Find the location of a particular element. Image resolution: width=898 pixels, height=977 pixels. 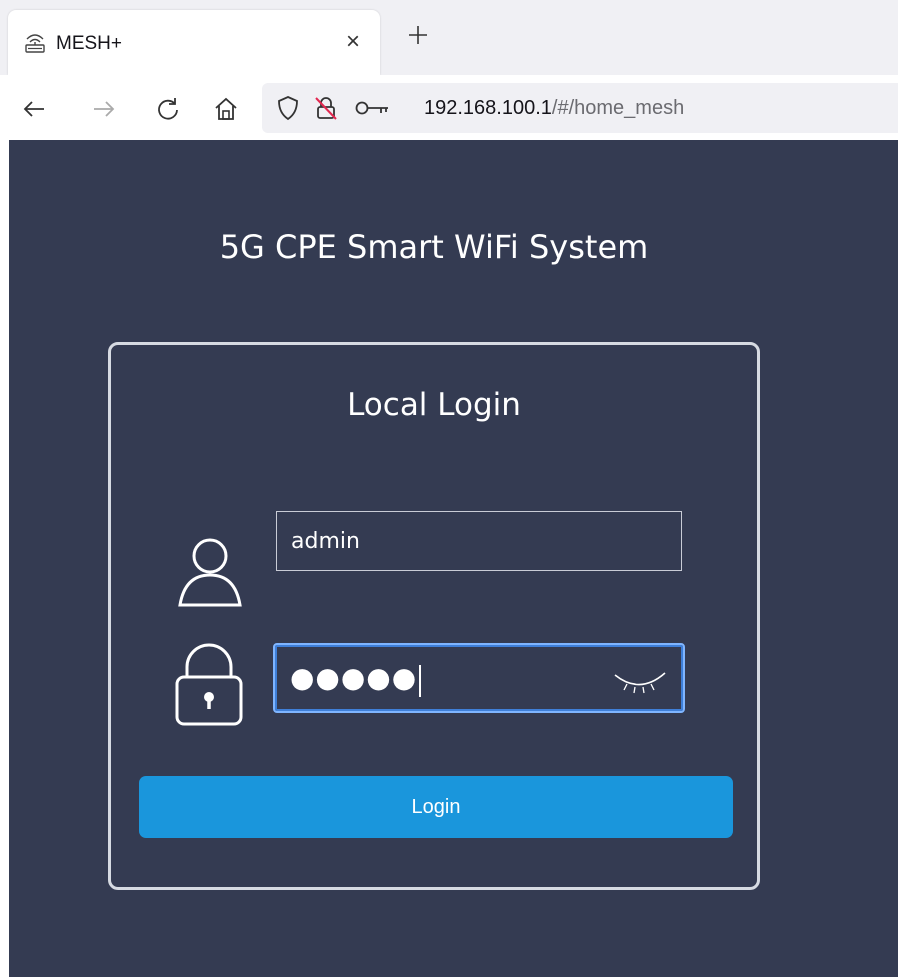

key-icon is located at coordinates (373, 108).